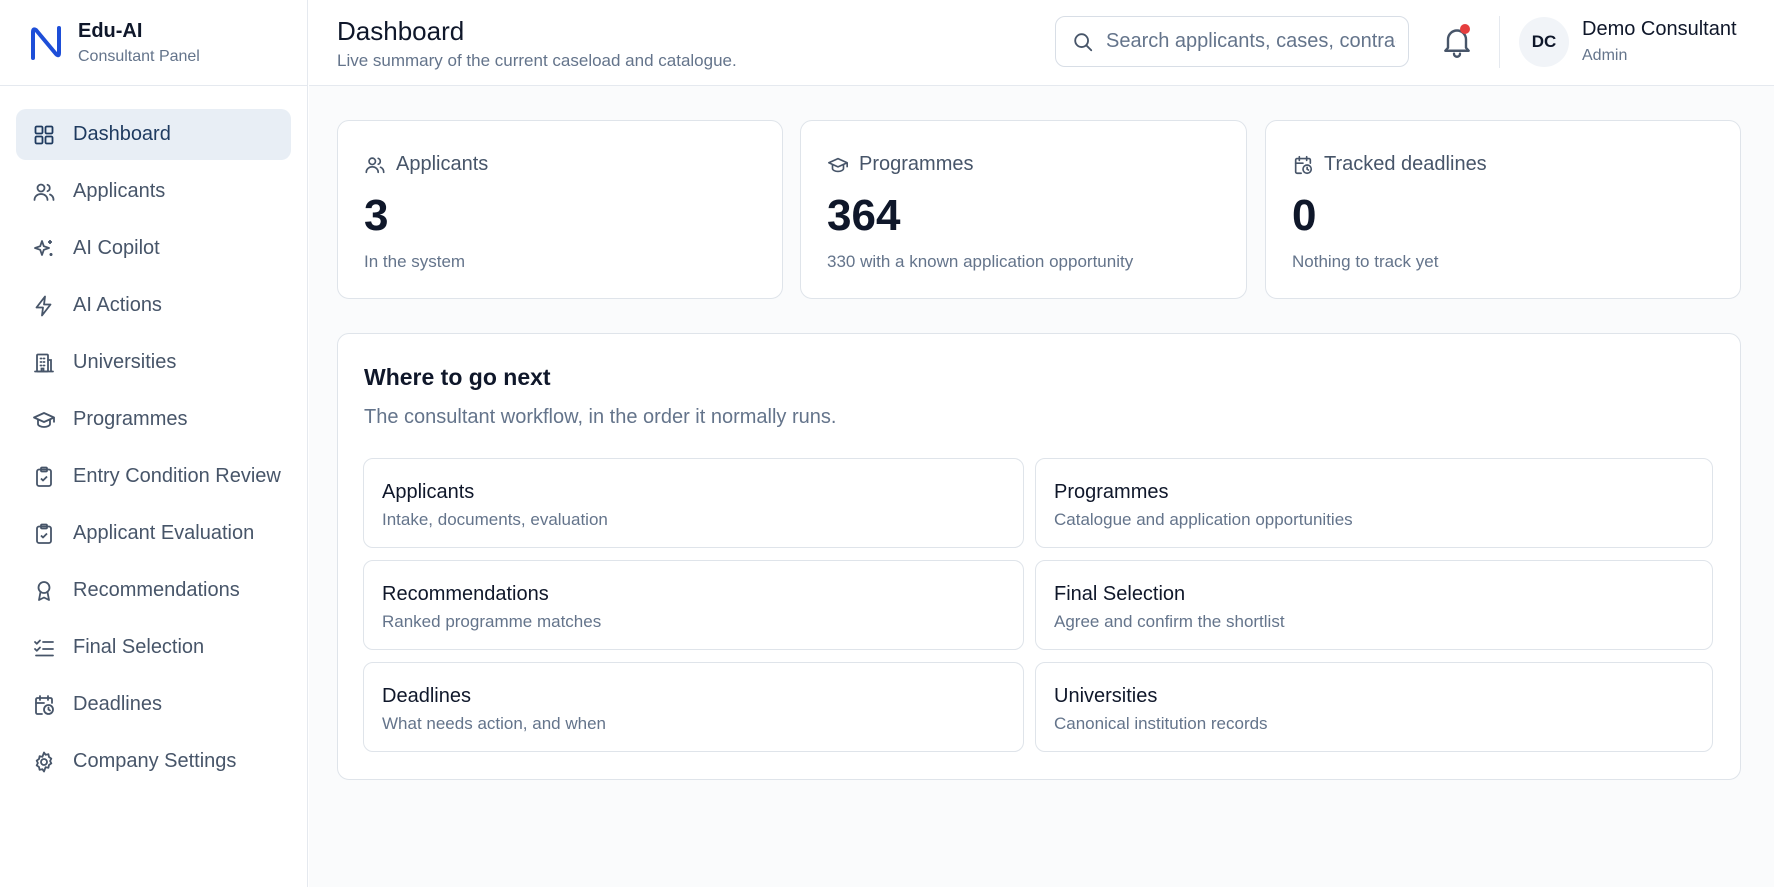 Image resolution: width=1774 pixels, height=887 pixels. I want to click on tile-desc: Ranked programme matches, so click(492, 621).